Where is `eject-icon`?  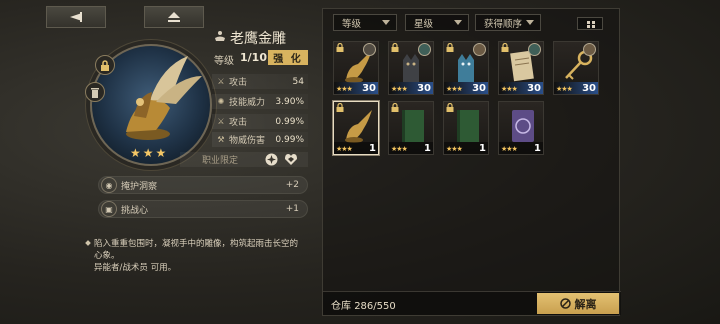 eject-icon is located at coordinates (174, 17).